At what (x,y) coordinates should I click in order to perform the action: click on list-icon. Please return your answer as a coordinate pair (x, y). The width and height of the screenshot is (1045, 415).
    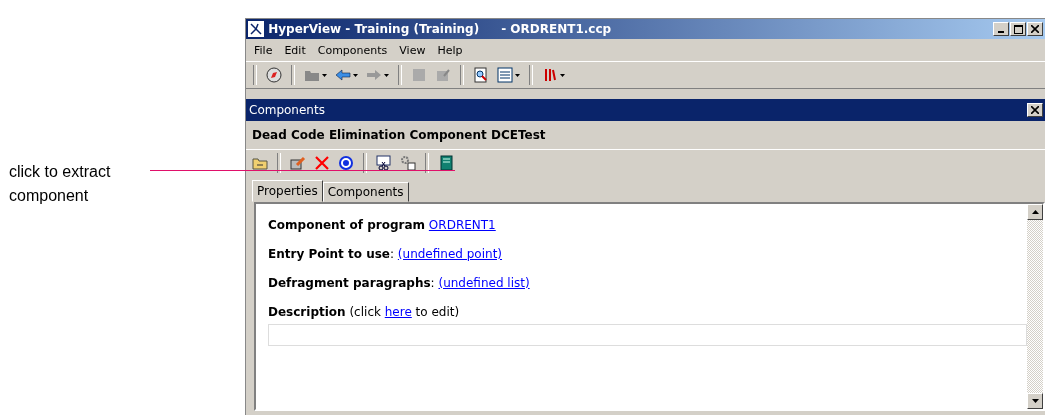
    Looking at the image, I should click on (505, 75).